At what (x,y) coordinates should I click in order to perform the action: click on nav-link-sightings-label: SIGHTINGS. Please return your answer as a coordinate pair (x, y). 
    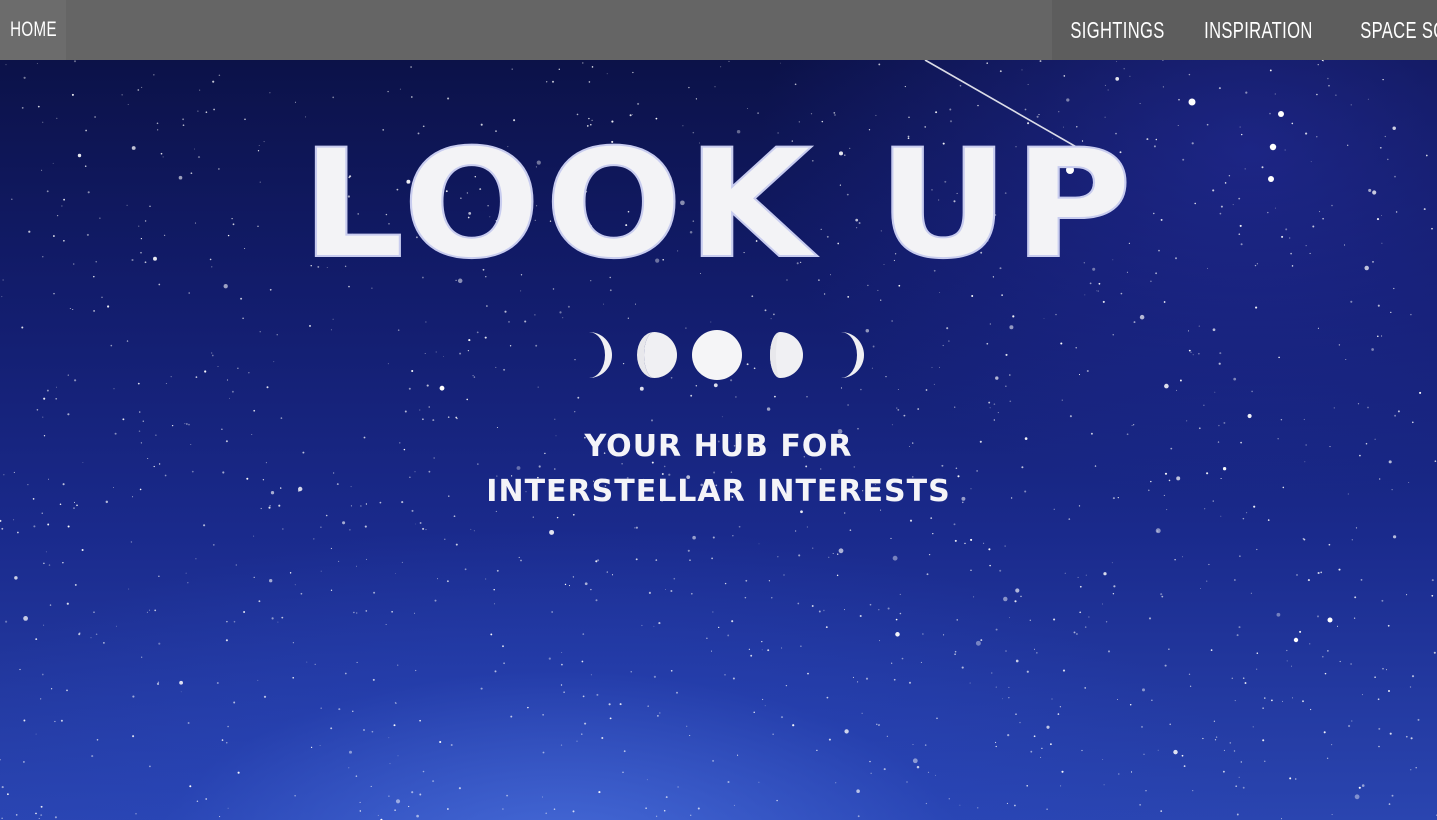
    Looking at the image, I should click on (1117, 29).